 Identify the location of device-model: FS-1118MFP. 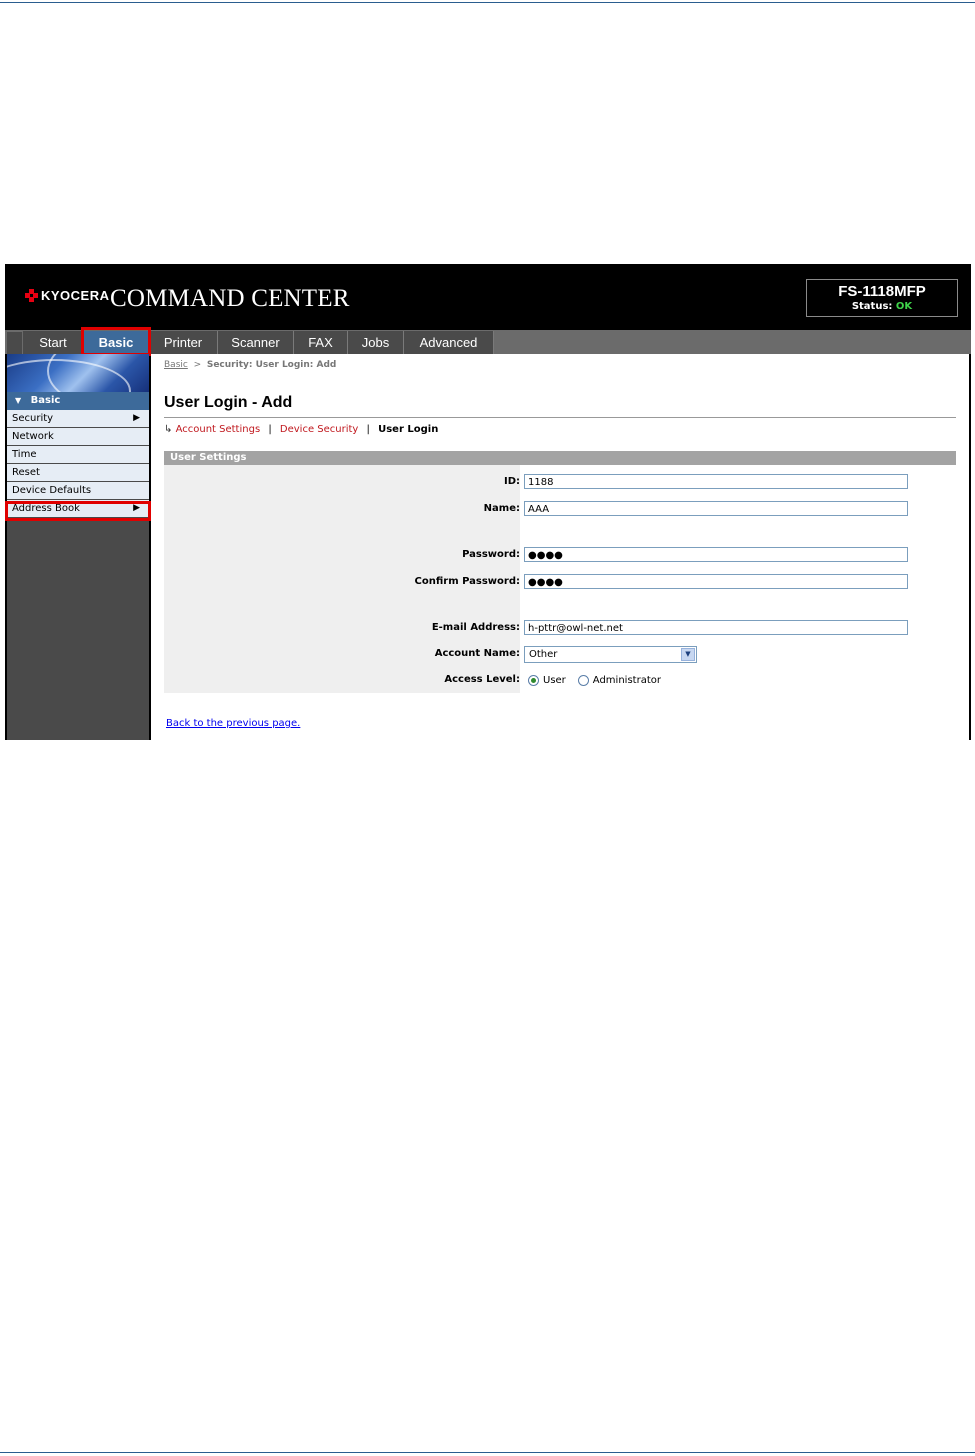
(882, 291).